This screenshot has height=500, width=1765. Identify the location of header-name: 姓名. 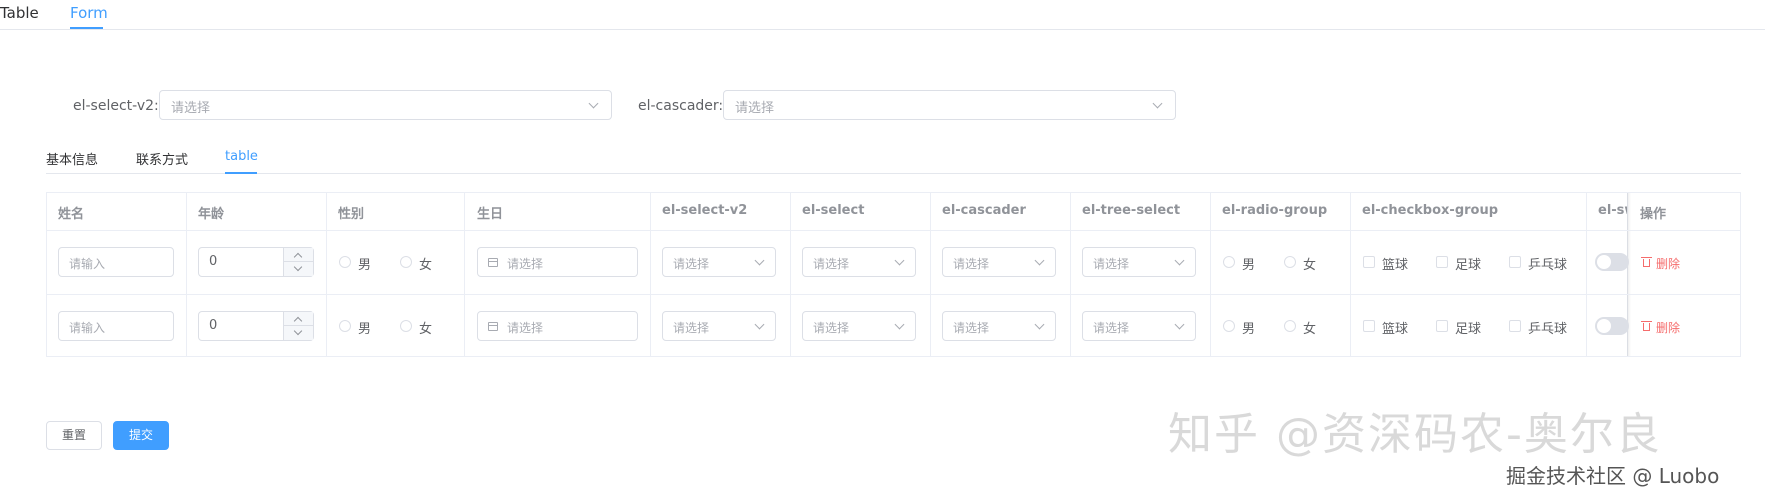
(71, 214).